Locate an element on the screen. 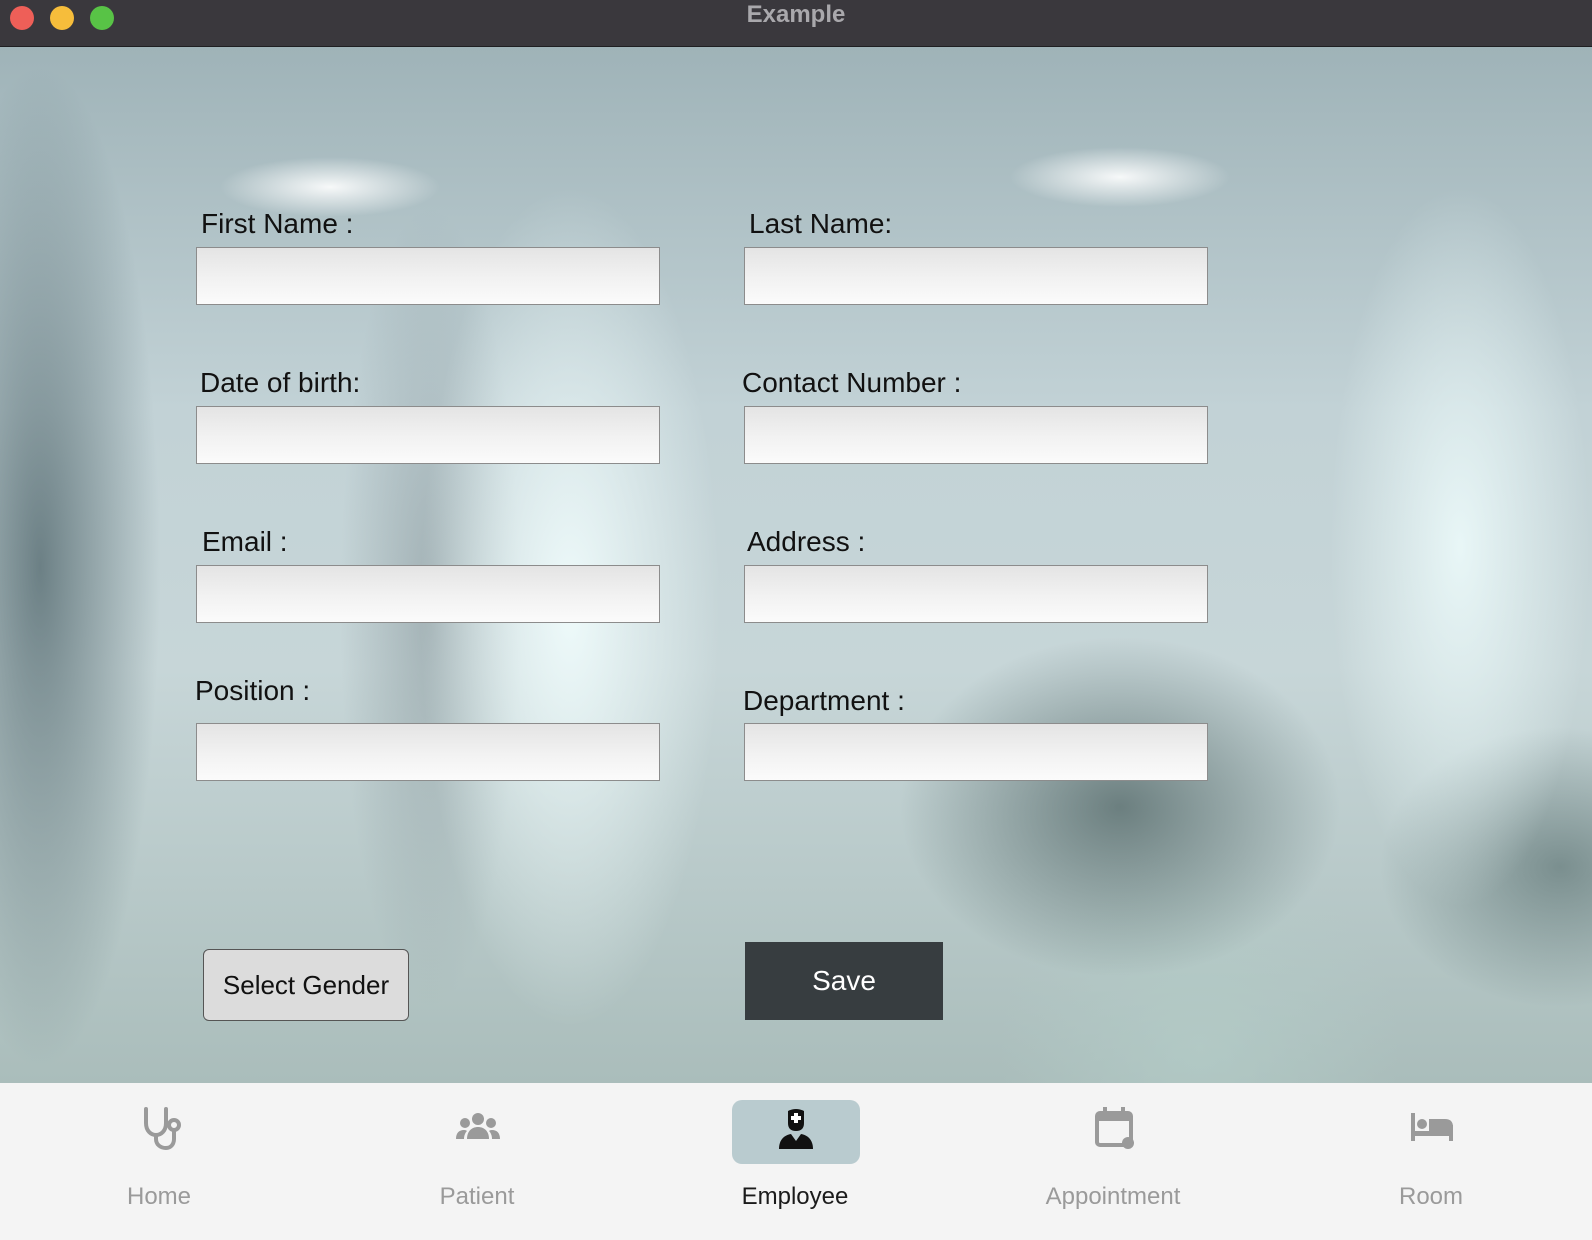 Image resolution: width=1592 pixels, height=1240 pixels. nav-item-patient: Patient is located at coordinates (477, 1161).